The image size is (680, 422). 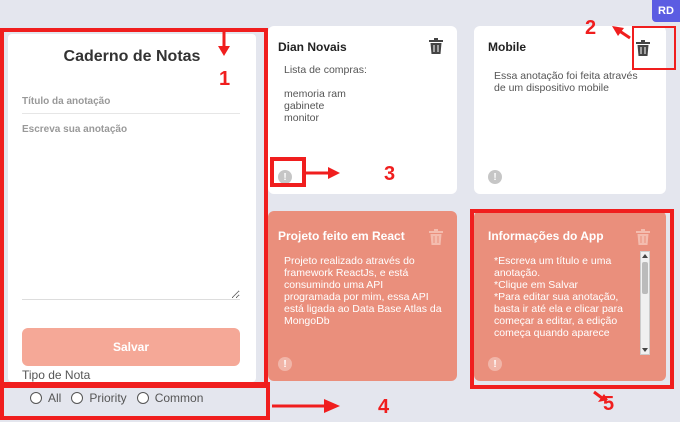 What do you see at coordinates (384, 407) in the screenshot?
I see `annotation-label-4: 4` at bounding box center [384, 407].